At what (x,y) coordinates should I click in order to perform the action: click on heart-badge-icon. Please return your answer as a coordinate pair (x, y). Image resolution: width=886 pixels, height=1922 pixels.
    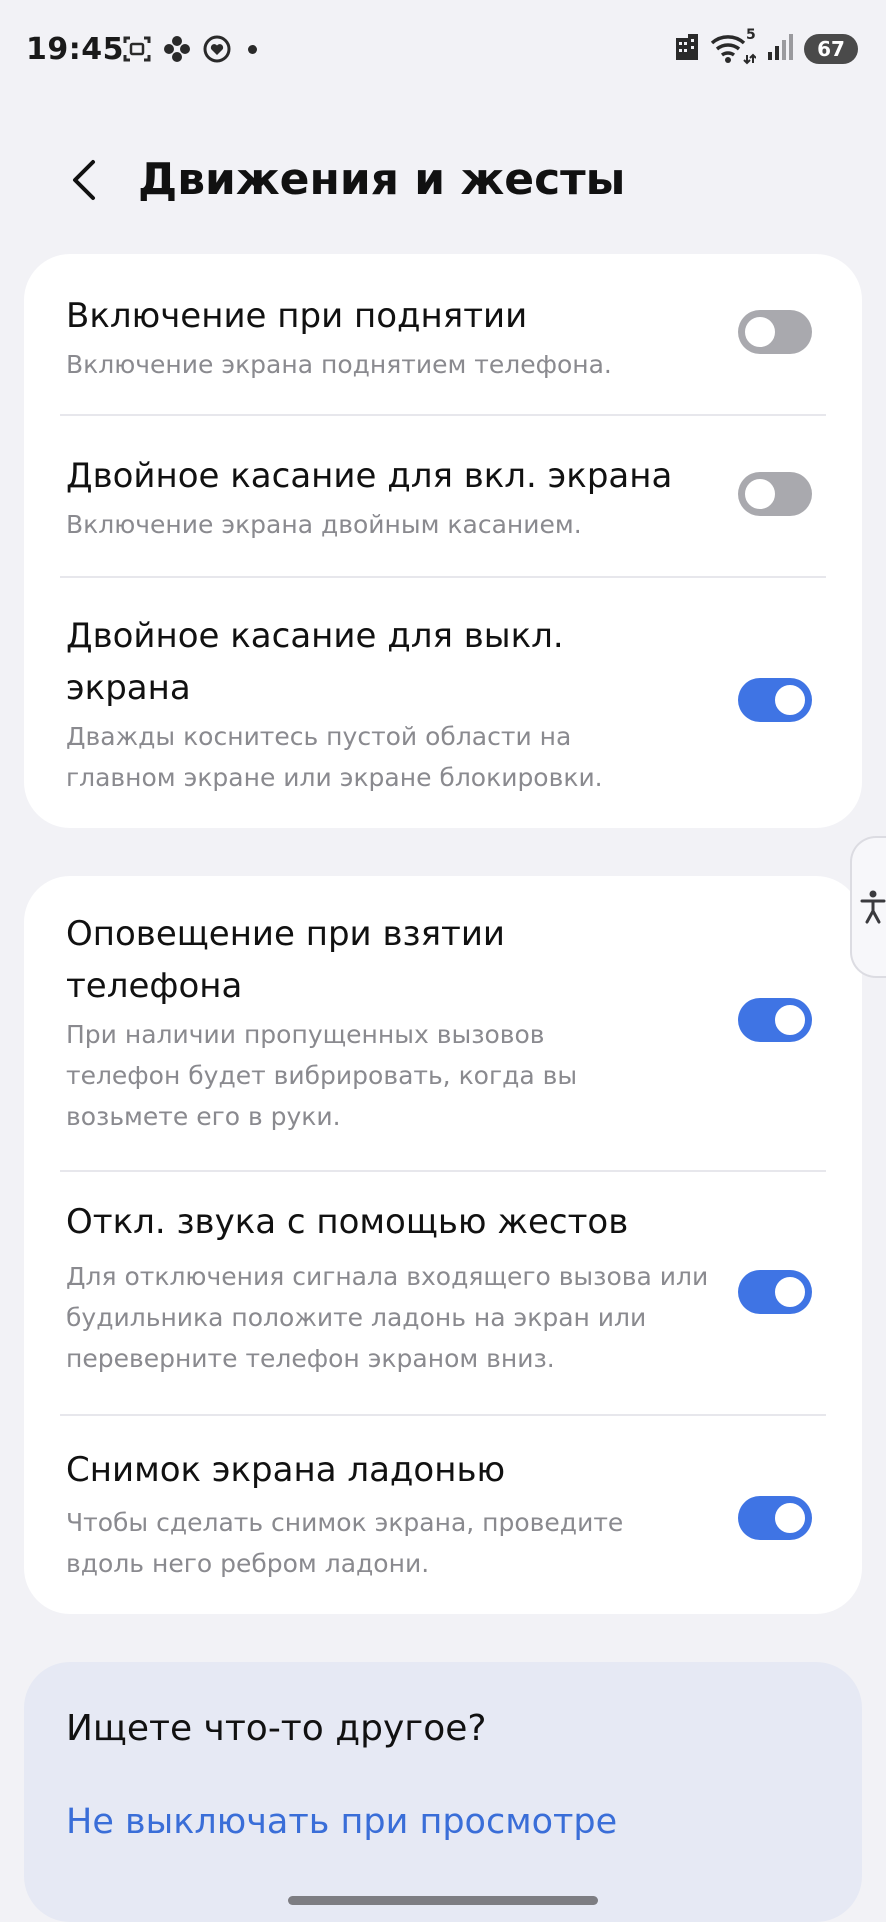
    Looking at the image, I should click on (217, 49).